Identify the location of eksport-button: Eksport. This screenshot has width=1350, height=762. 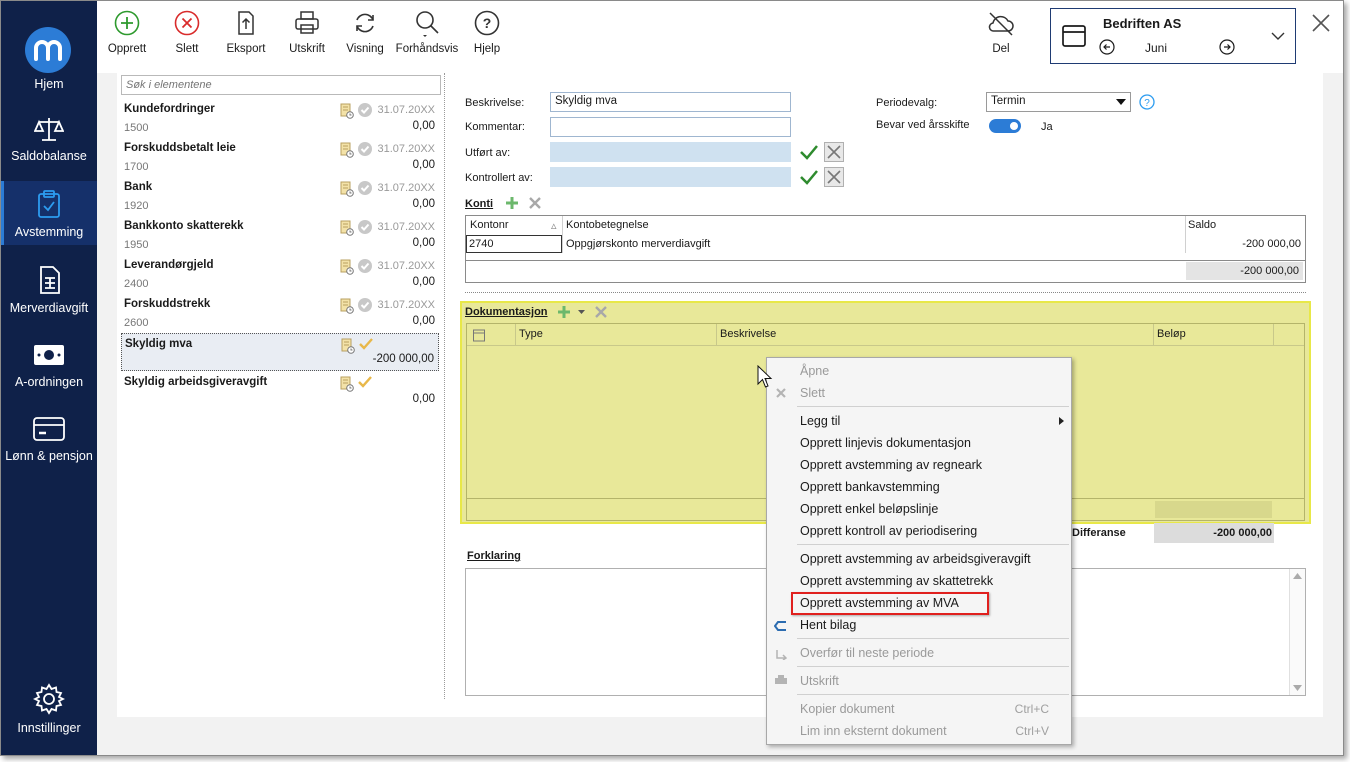
(246, 32).